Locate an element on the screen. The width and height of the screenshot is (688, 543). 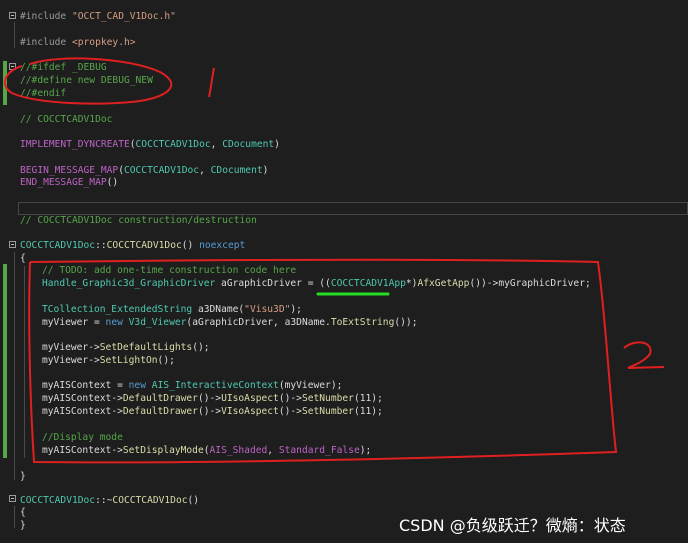
code-line: COCCTCADV1Doc::COCCTCADV1Doc() noexcept is located at coordinates (133, 245).